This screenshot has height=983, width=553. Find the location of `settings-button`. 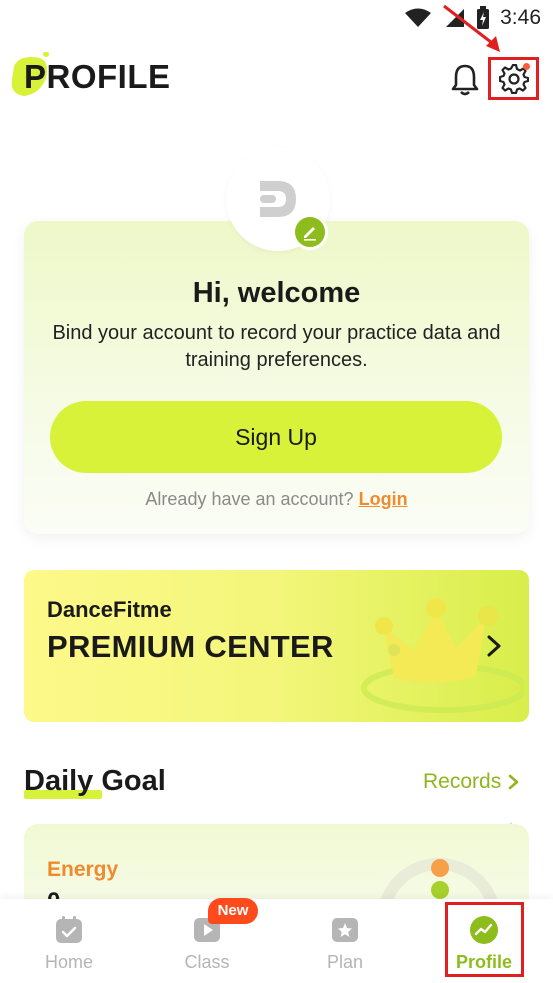

settings-button is located at coordinates (513, 78).